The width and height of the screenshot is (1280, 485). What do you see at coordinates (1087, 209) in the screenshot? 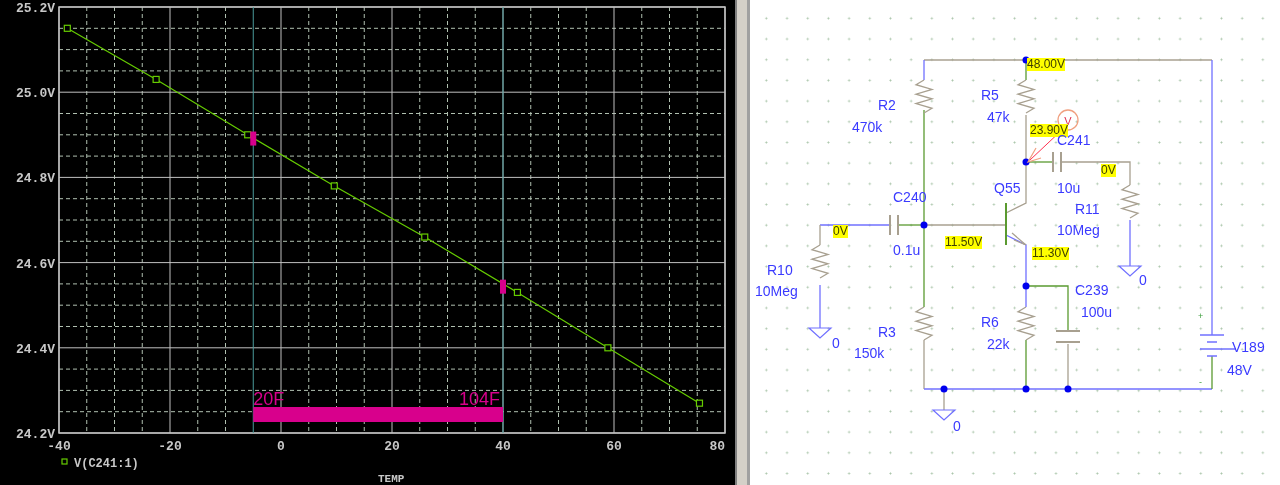
I see `part-name: R11` at bounding box center [1087, 209].